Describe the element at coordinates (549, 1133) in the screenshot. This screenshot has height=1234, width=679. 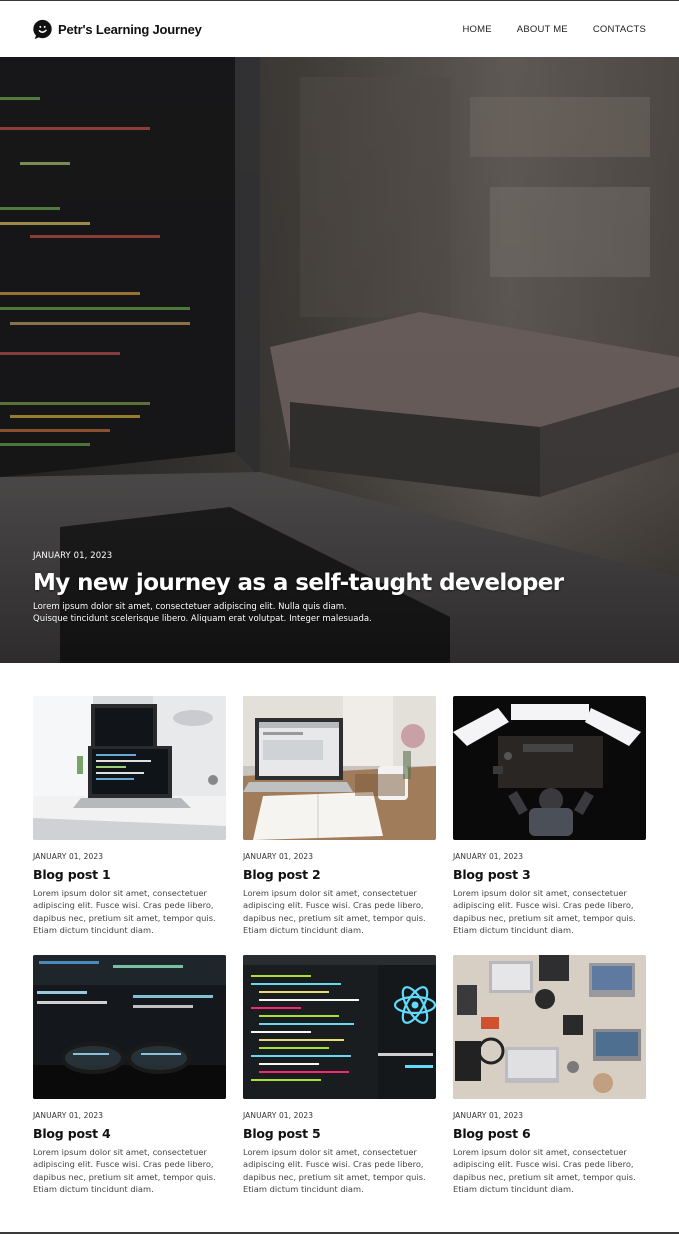
I see `post-title: Blog post 6` at that location.